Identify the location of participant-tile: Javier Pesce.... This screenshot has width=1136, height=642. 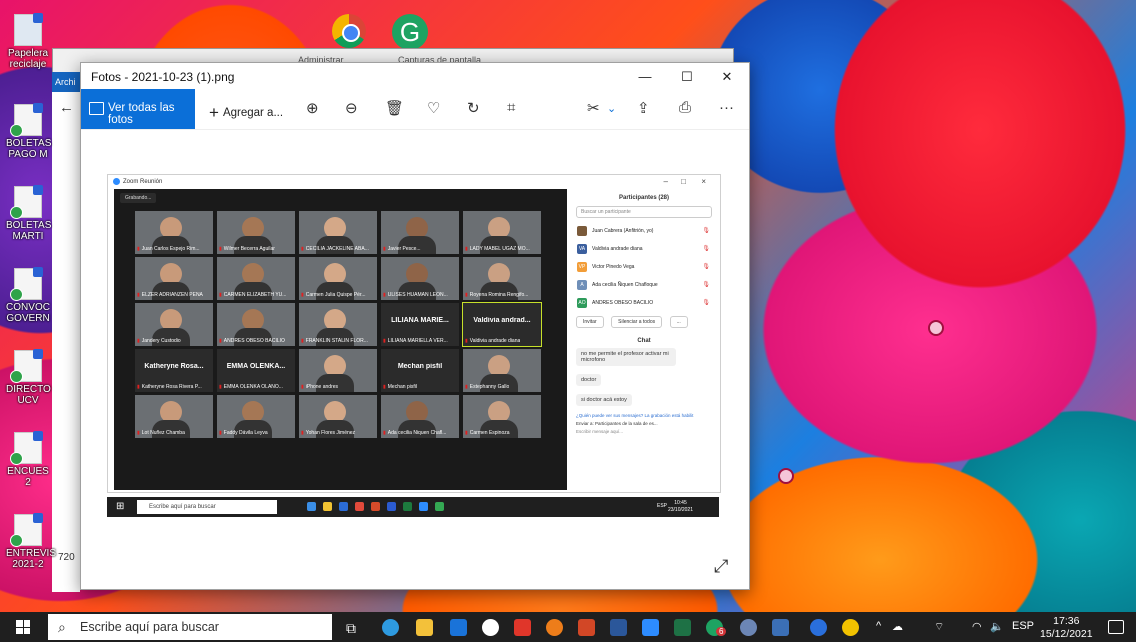
(420, 232).